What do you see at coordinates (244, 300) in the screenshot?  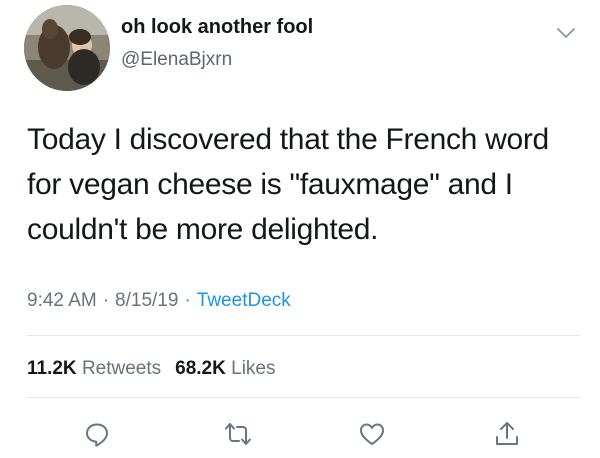 I see `tweet-source-link: TweetDeck` at bounding box center [244, 300].